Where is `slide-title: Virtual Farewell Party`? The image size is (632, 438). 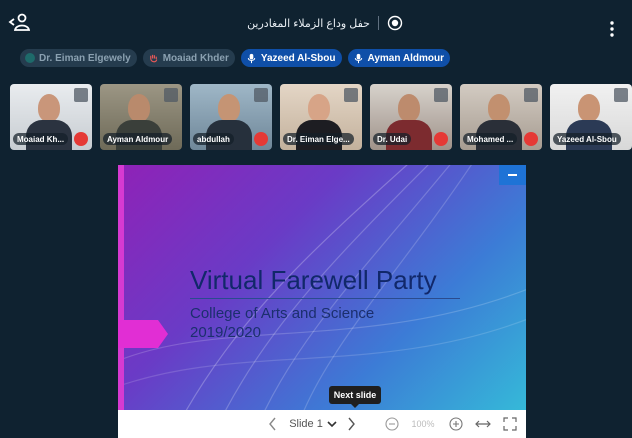
slide-title: Virtual Farewell Party is located at coordinates (313, 280).